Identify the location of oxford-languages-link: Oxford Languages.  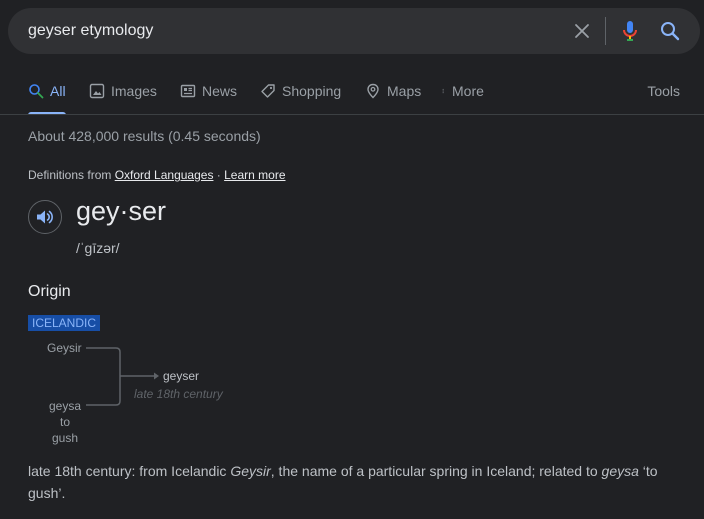
(164, 175).